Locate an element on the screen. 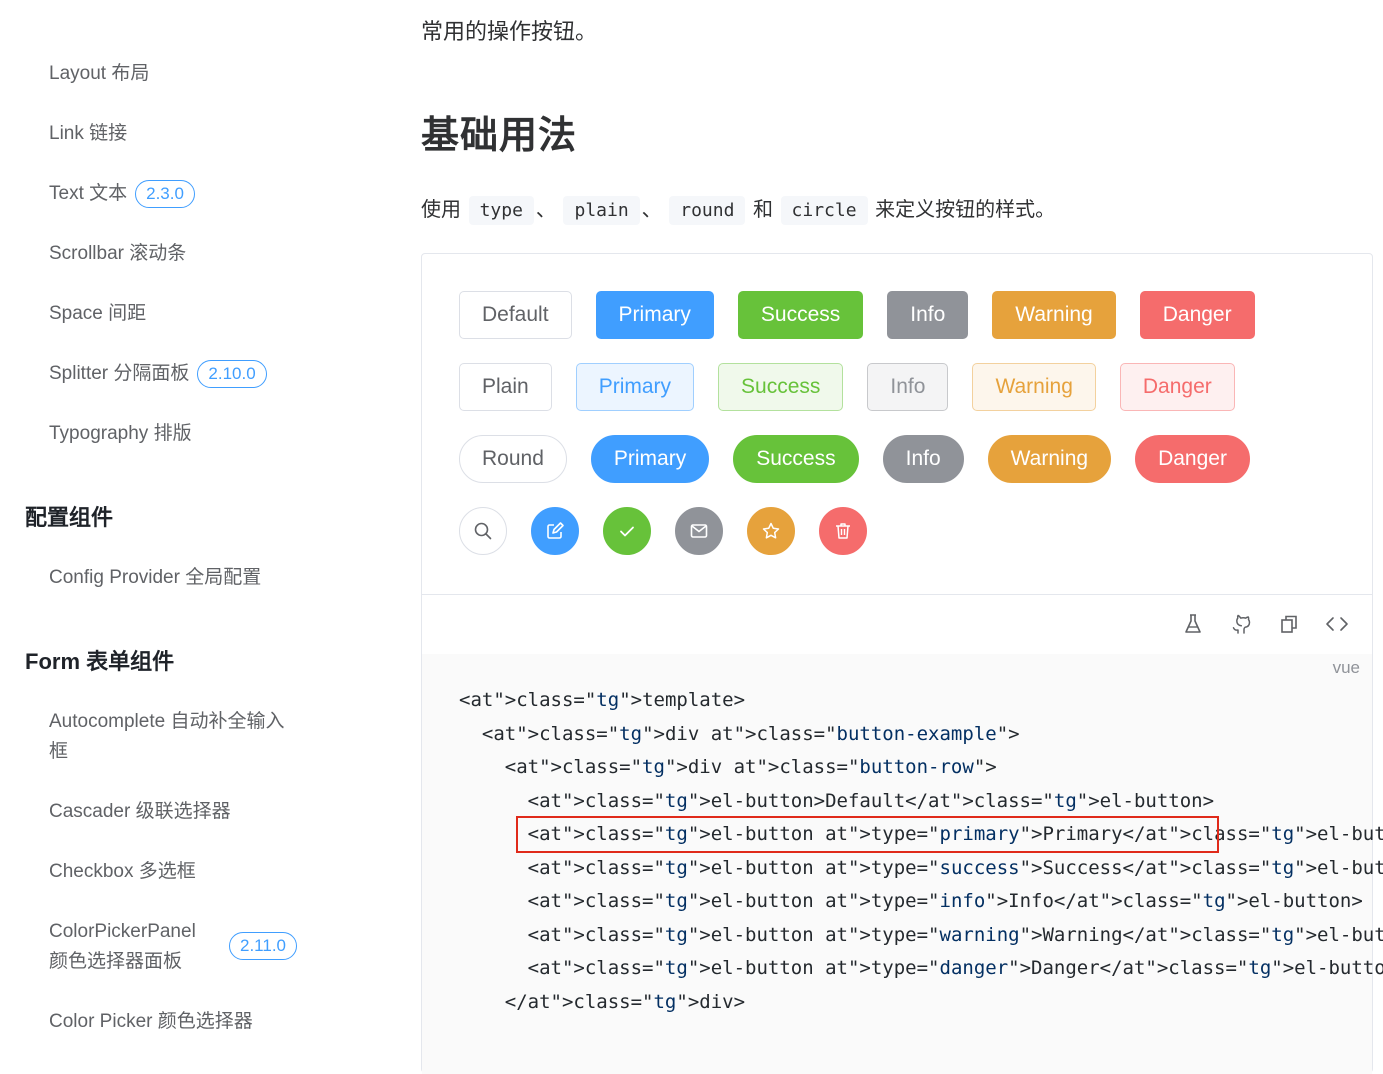 The width and height of the screenshot is (1383, 1074). sidebar-item-splitter: Splitter 分隔面板 2.10.0 is located at coordinates (158, 374).